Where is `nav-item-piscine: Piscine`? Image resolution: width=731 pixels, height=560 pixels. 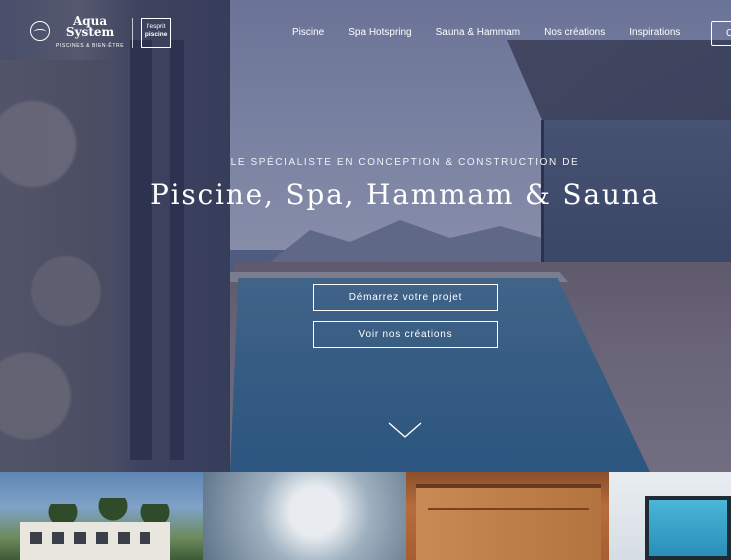
nav-item-piscine: Piscine is located at coordinates (308, 32).